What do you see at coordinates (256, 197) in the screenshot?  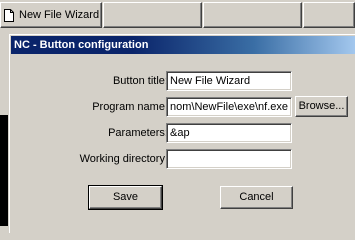 I see `cancel-button: Cancel` at bounding box center [256, 197].